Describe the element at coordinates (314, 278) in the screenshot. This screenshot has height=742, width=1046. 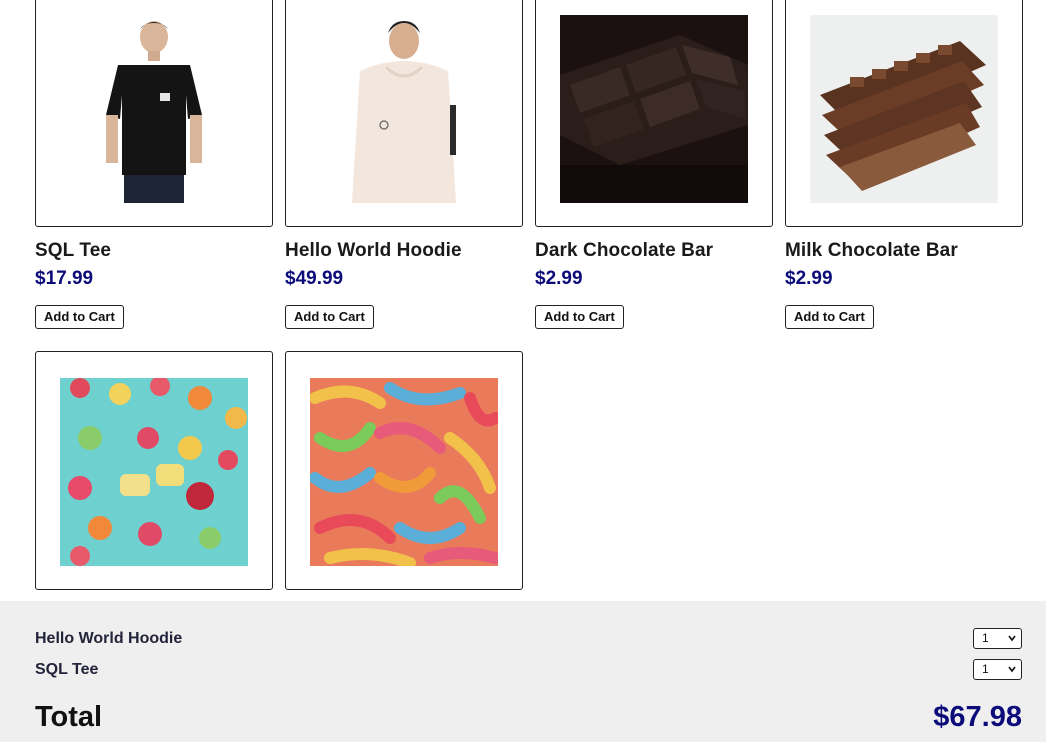
I see `product-price: $49.99` at that location.